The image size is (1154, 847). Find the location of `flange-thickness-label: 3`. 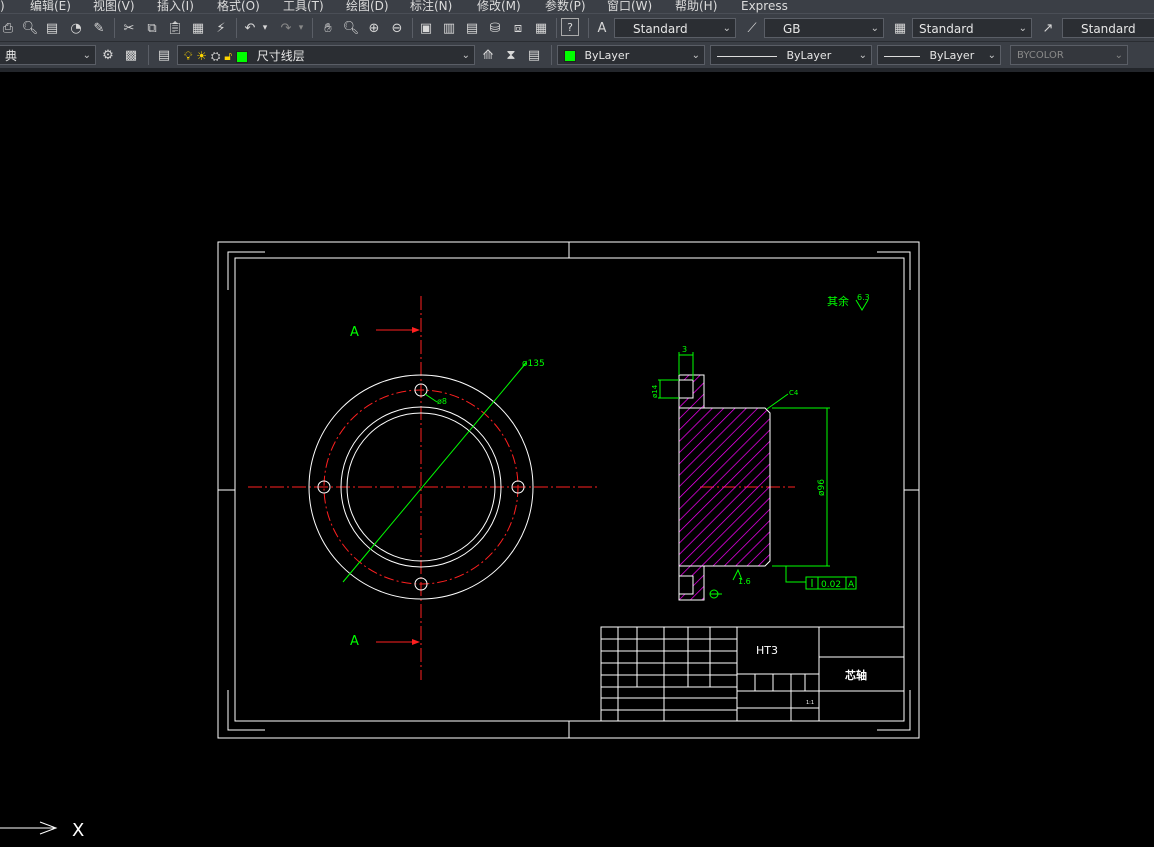

flange-thickness-label: 3 is located at coordinates (684, 349).